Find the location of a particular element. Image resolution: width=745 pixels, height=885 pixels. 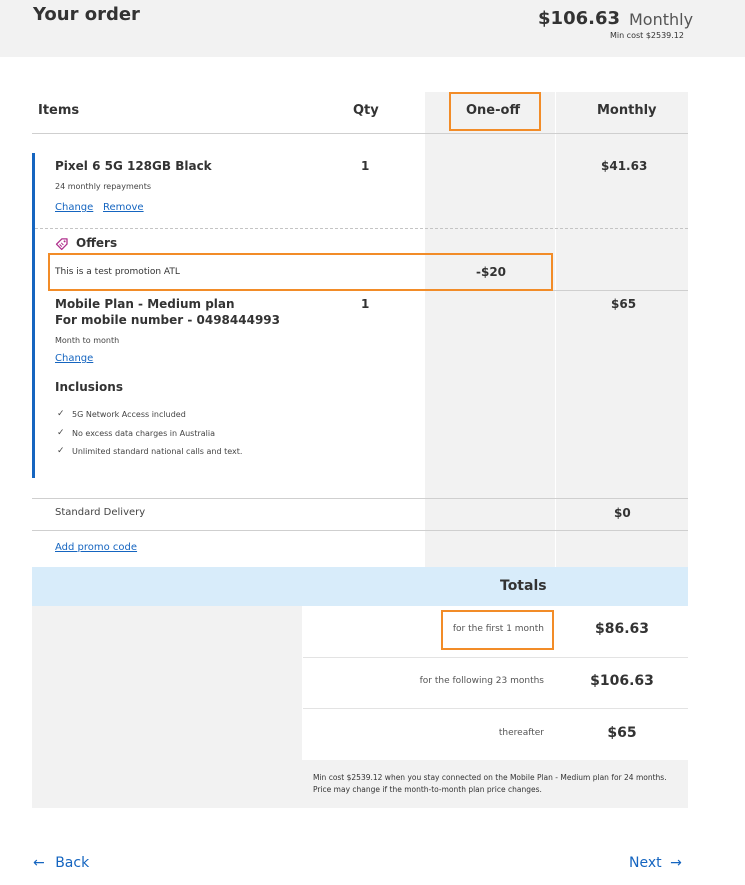

one-off-header-highlight is located at coordinates (495, 111).